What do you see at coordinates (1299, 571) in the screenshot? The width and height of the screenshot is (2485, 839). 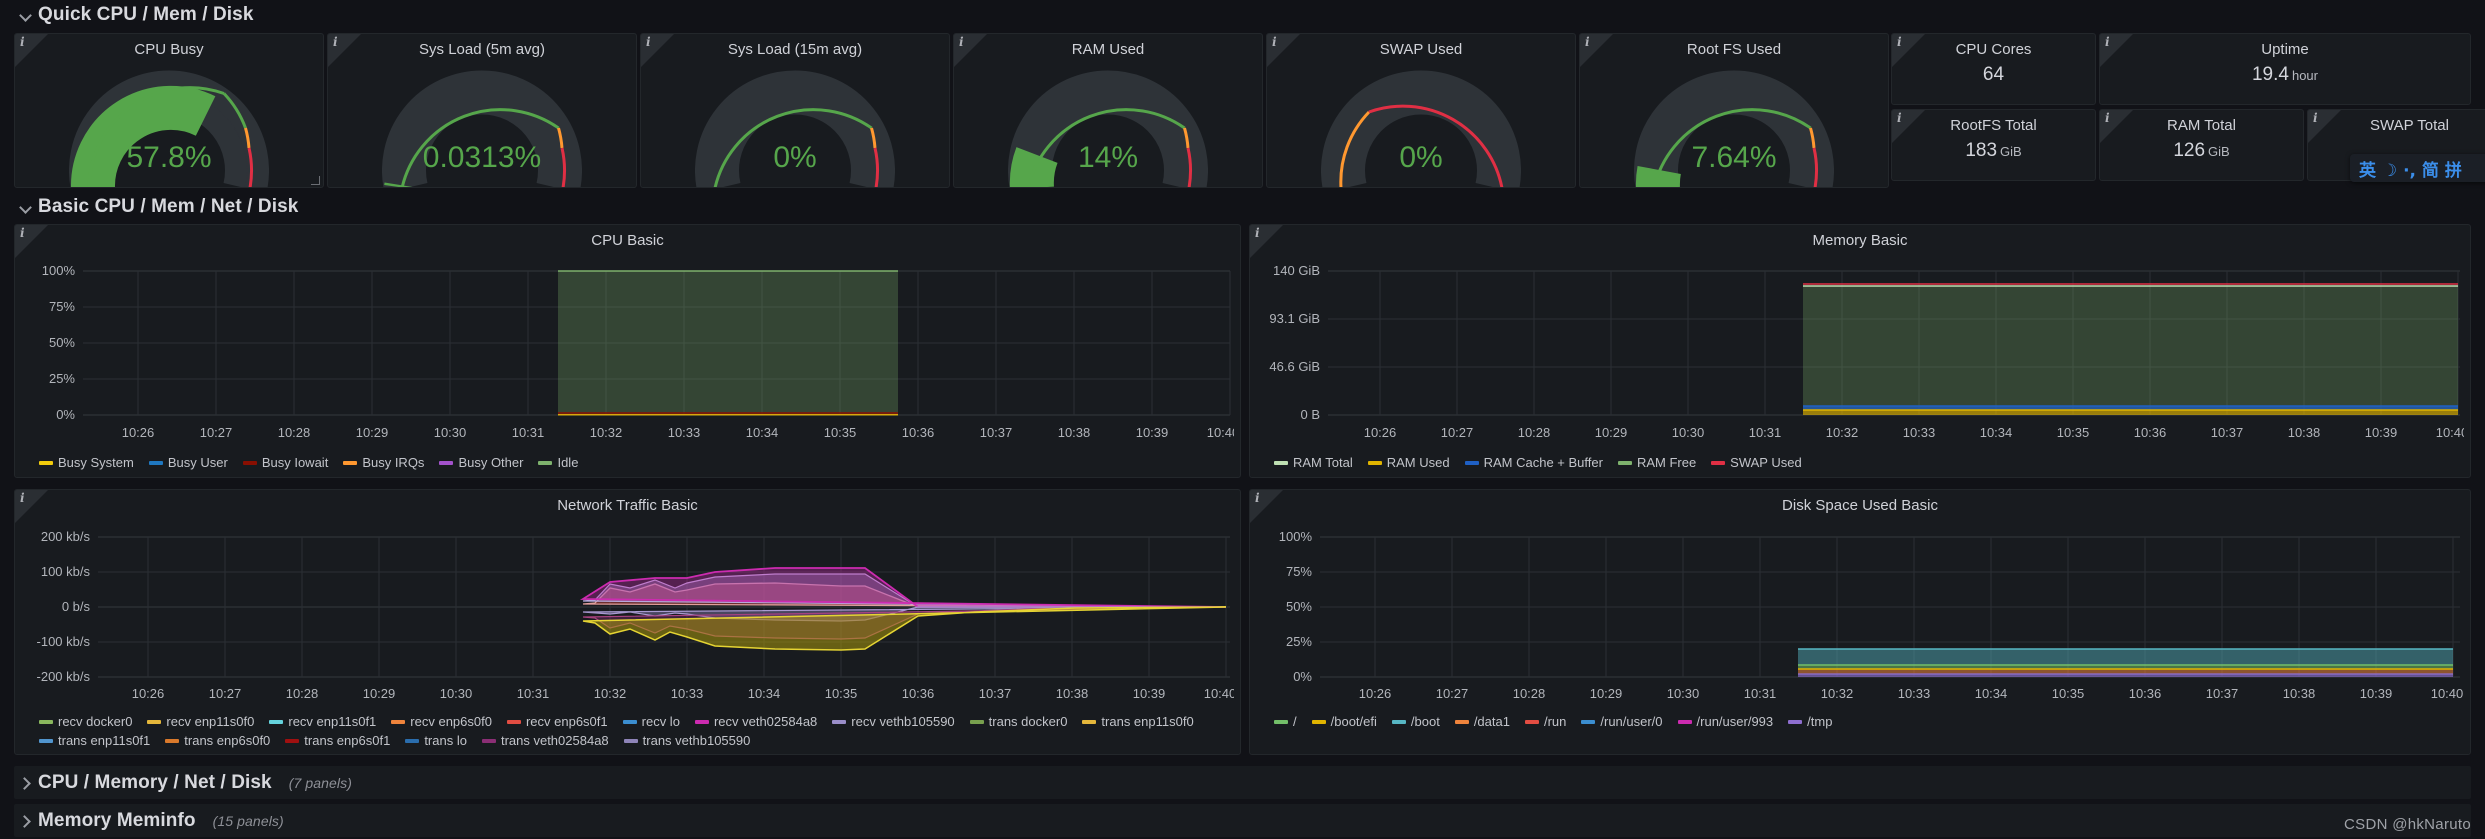 I see `svg-text: 75%` at bounding box center [1299, 571].